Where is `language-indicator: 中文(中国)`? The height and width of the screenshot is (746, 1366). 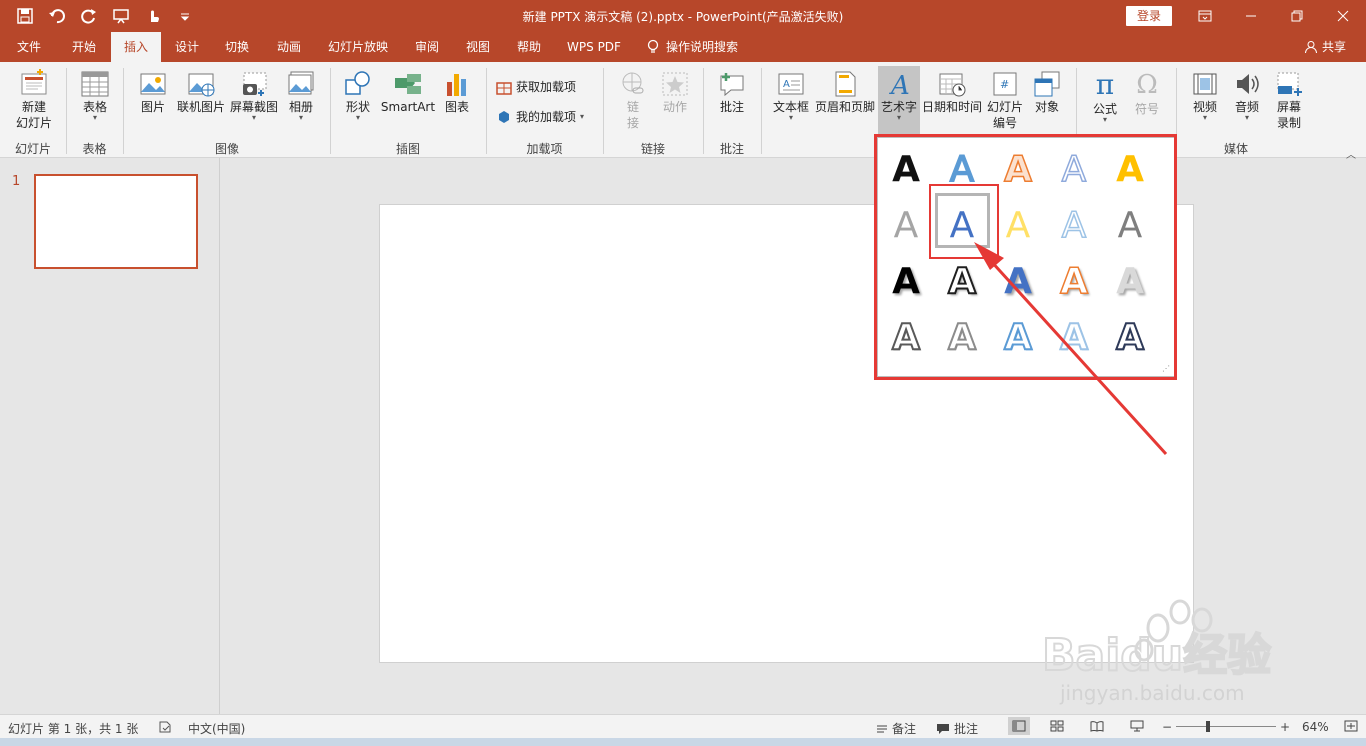
language-indicator: 中文(中国) is located at coordinates (216, 728).